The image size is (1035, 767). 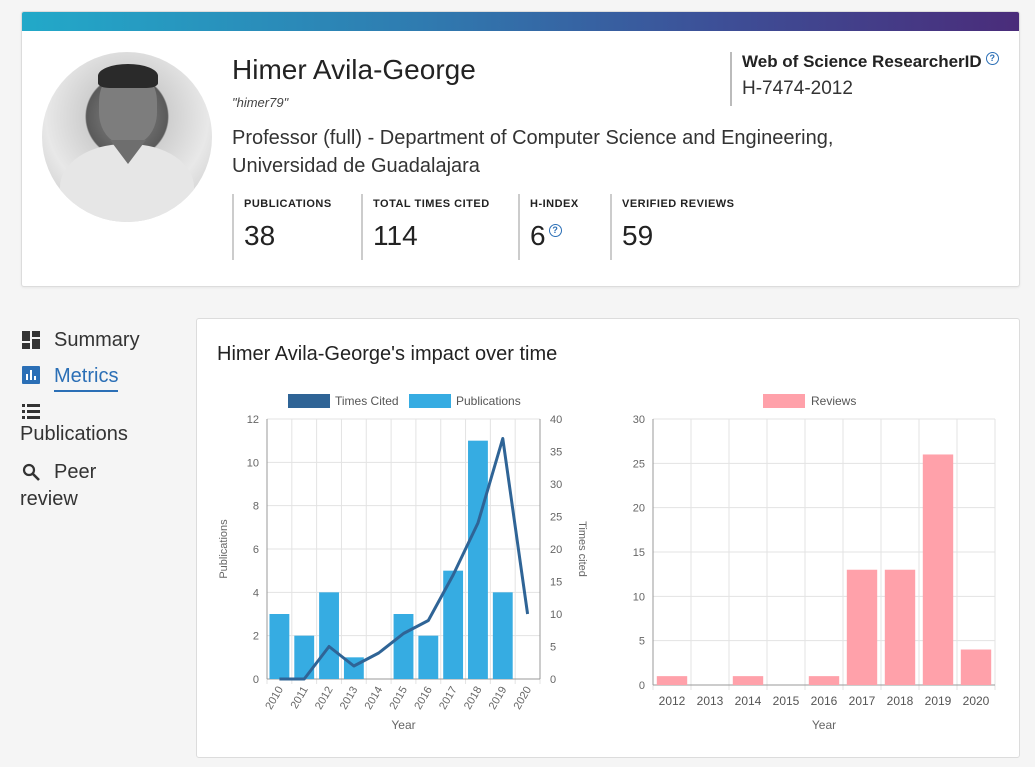 What do you see at coordinates (833, 401) in the screenshot?
I see `legend-label-reviews: Reviews` at bounding box center [833, 401].